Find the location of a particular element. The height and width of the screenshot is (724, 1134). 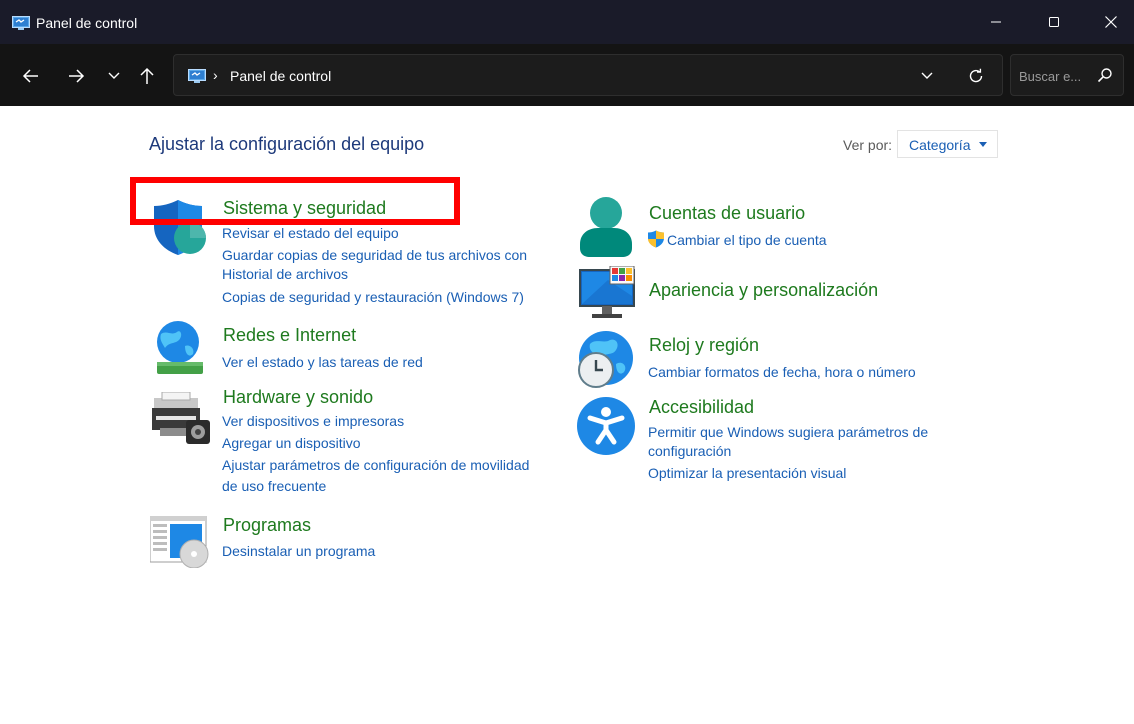

accessibility-icon is located at coordinates (606, 426).